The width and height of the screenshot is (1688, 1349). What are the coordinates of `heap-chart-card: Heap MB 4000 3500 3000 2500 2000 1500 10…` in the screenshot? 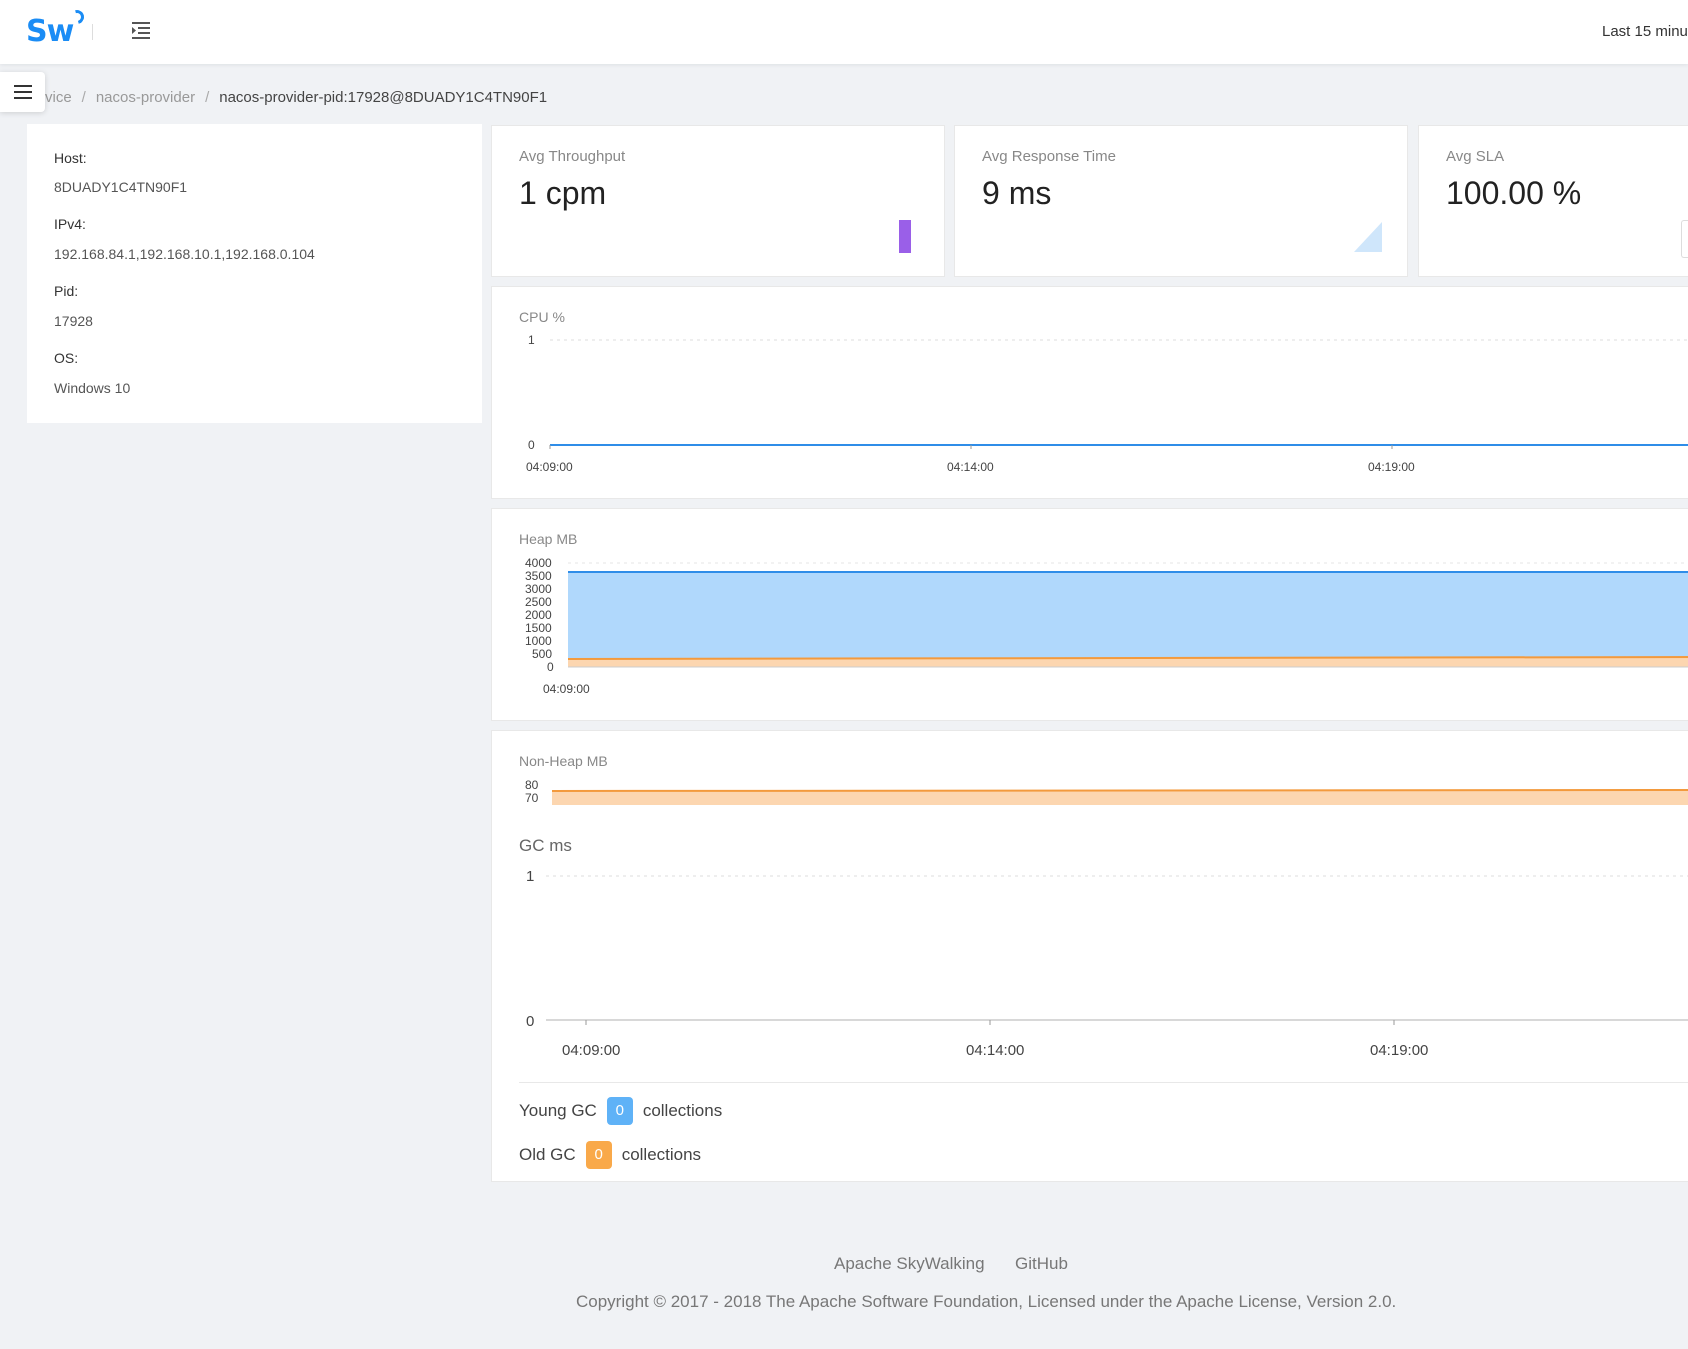 It's located at (1089, 614).